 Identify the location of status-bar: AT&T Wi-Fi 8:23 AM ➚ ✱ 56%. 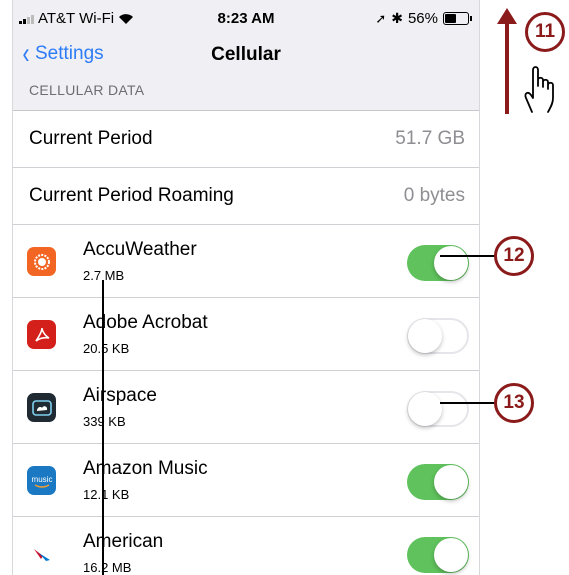
(246, 17).